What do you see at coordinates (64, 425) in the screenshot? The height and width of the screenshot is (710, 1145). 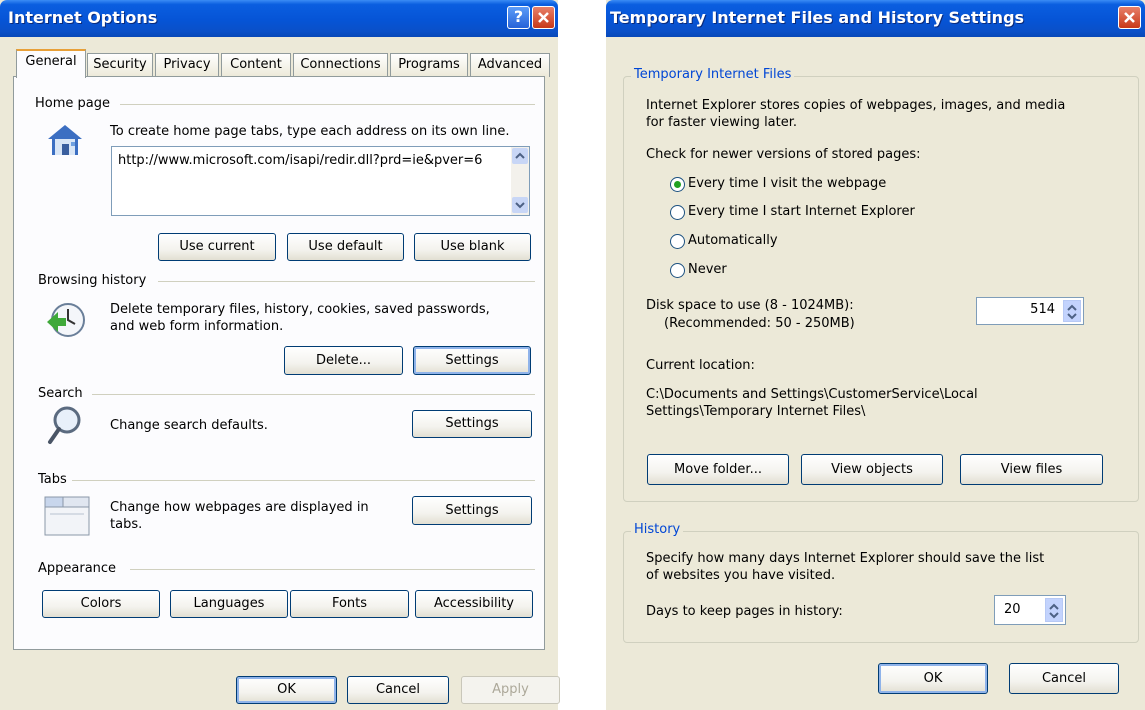 I see `search-icon` at bounding box center [64, 425].